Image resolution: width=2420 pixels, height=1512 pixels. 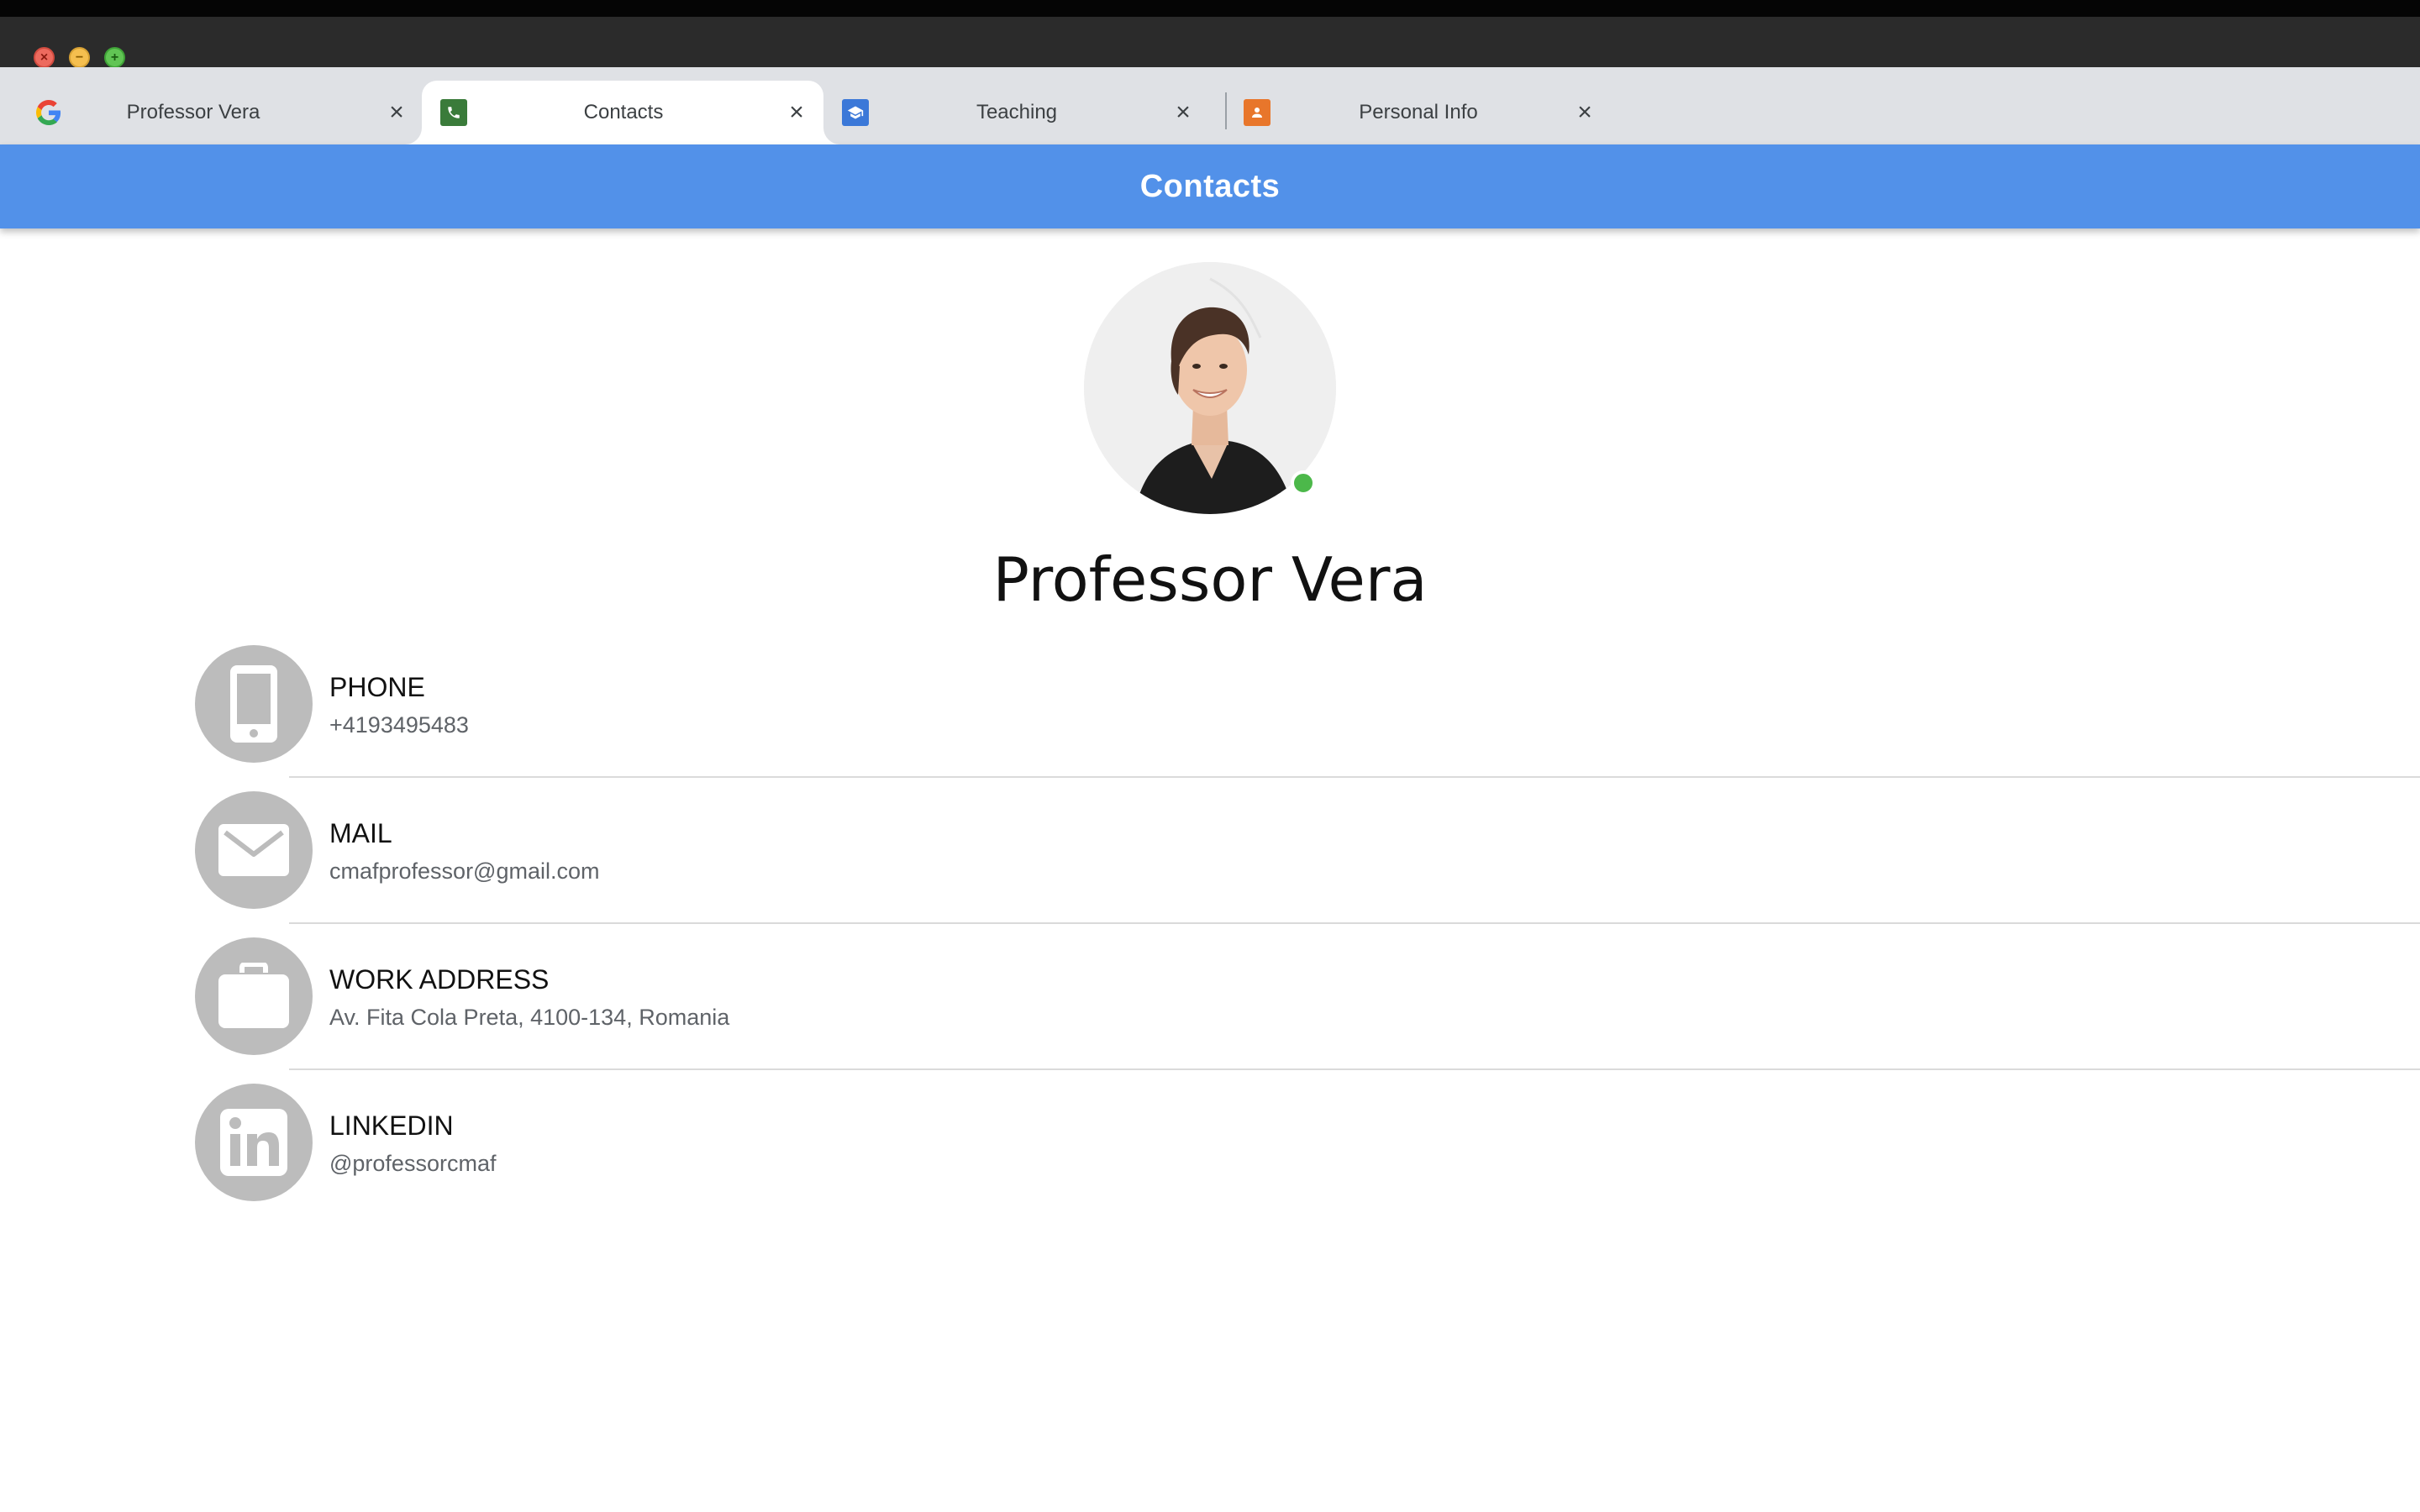 What do you see at coordinates (1017, 112) in the screenshot?
I see `tab-label: Teaching` at bounding box center [1017, 112].